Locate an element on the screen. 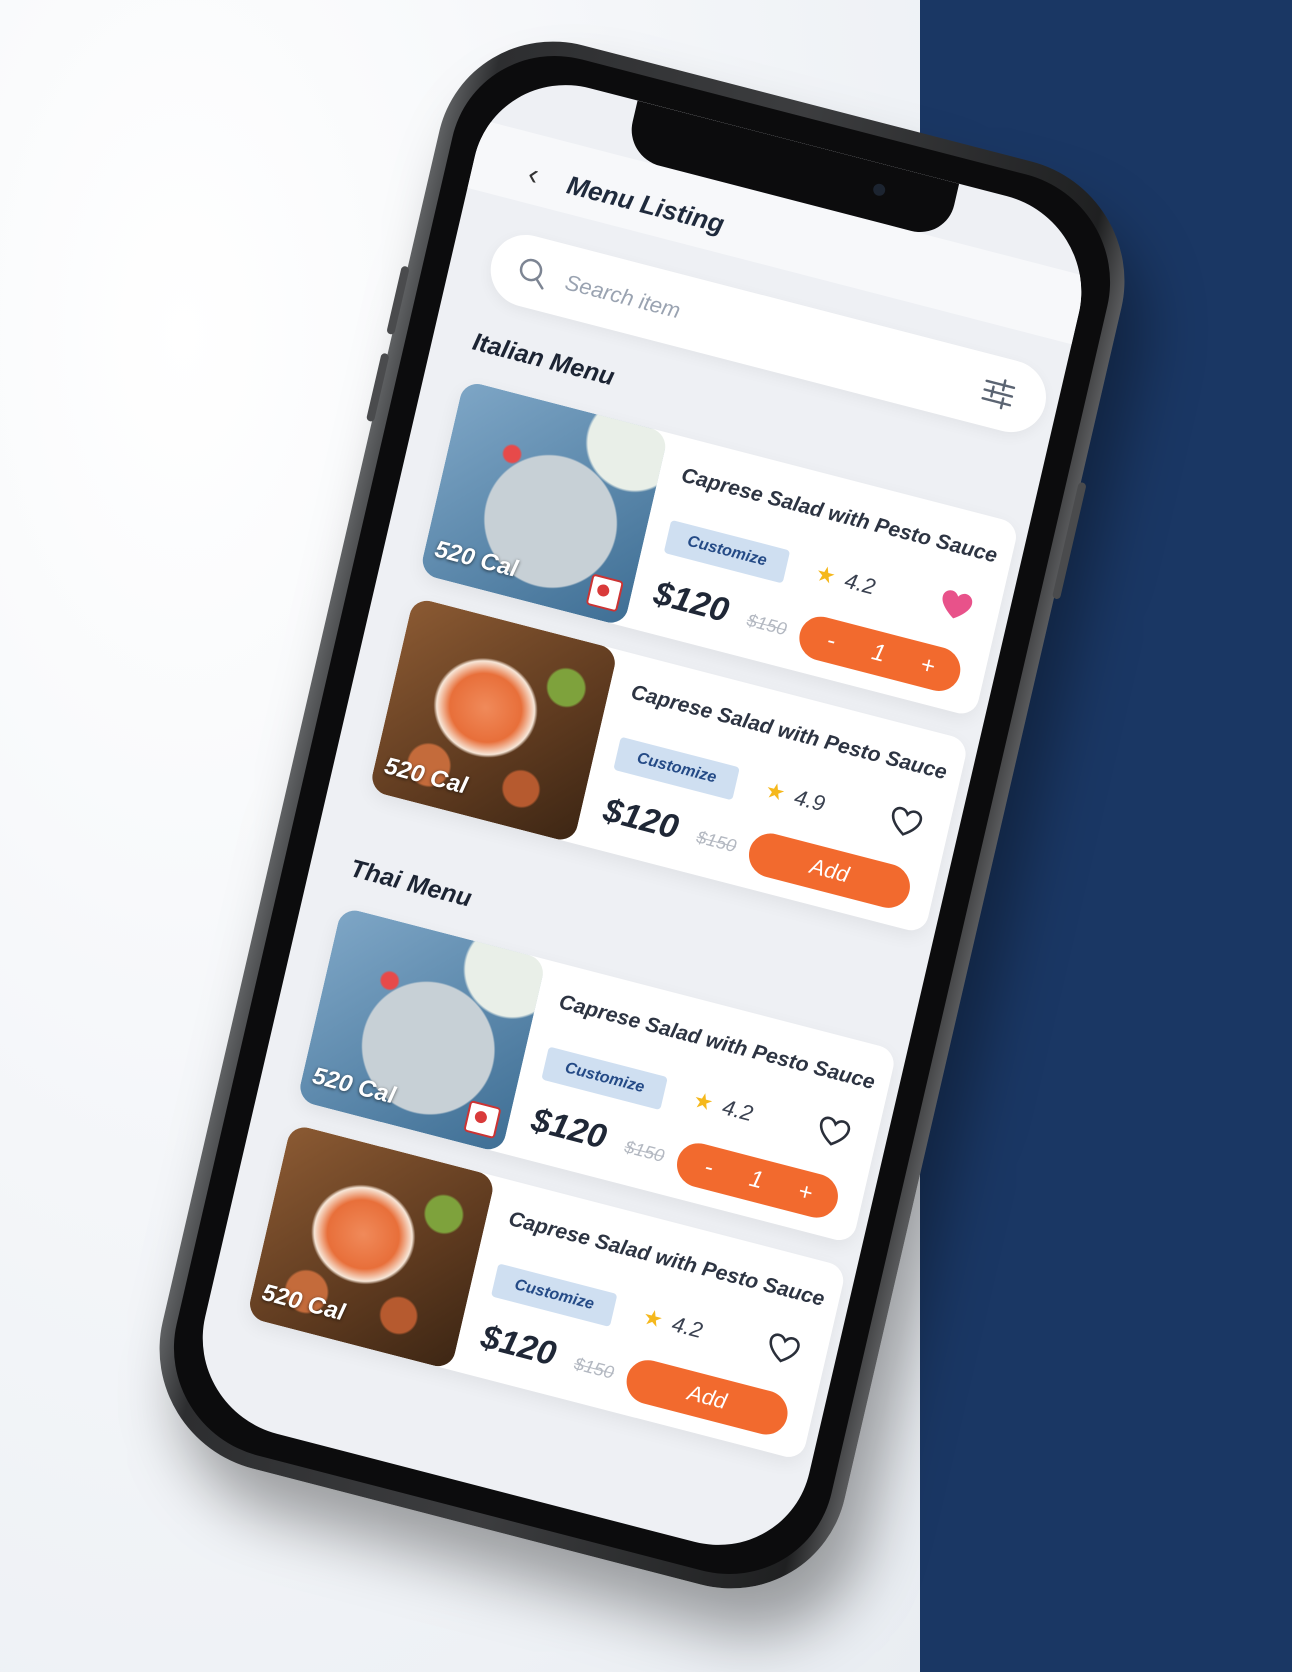 Image resolution: width=1292 pixels, height=1672 pixels. camera-dot is located at coordinates (879, 190).